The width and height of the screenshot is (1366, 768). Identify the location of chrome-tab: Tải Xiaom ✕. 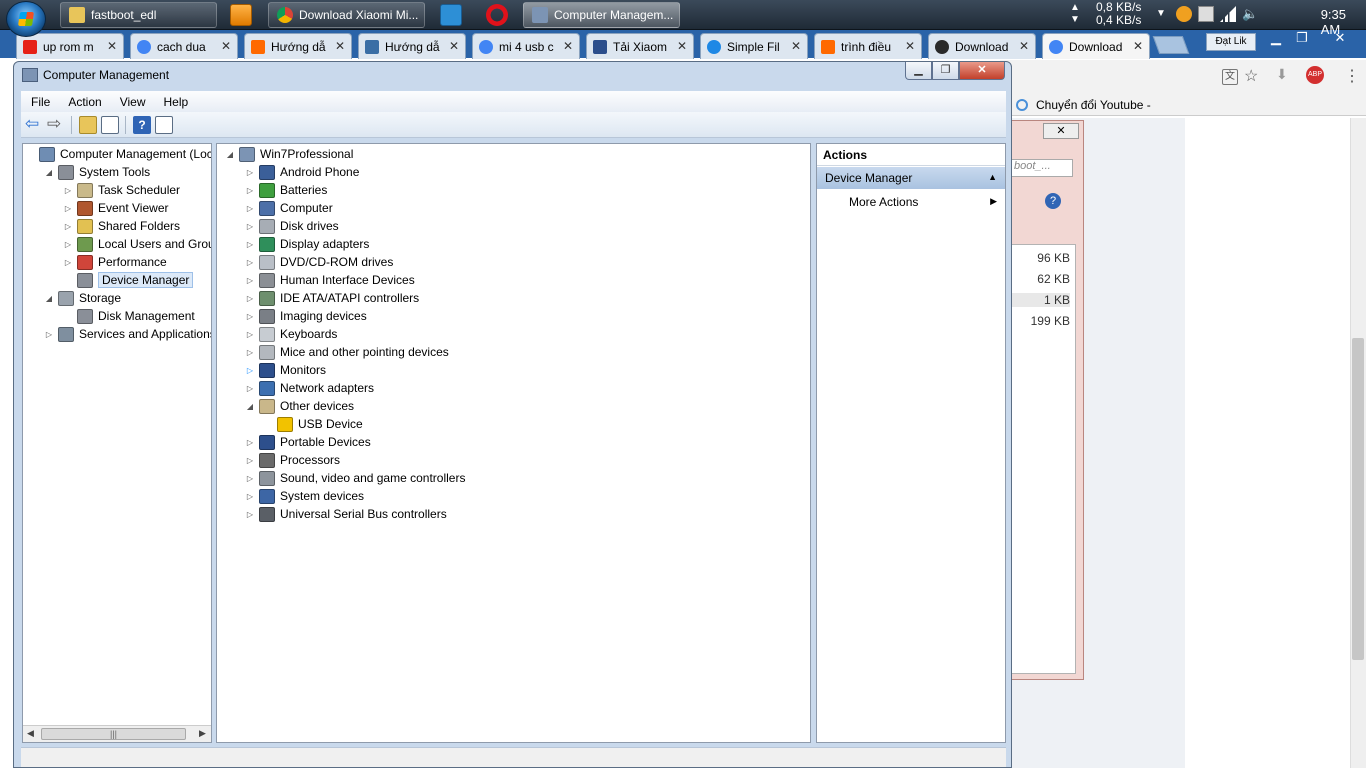
(640, 46).